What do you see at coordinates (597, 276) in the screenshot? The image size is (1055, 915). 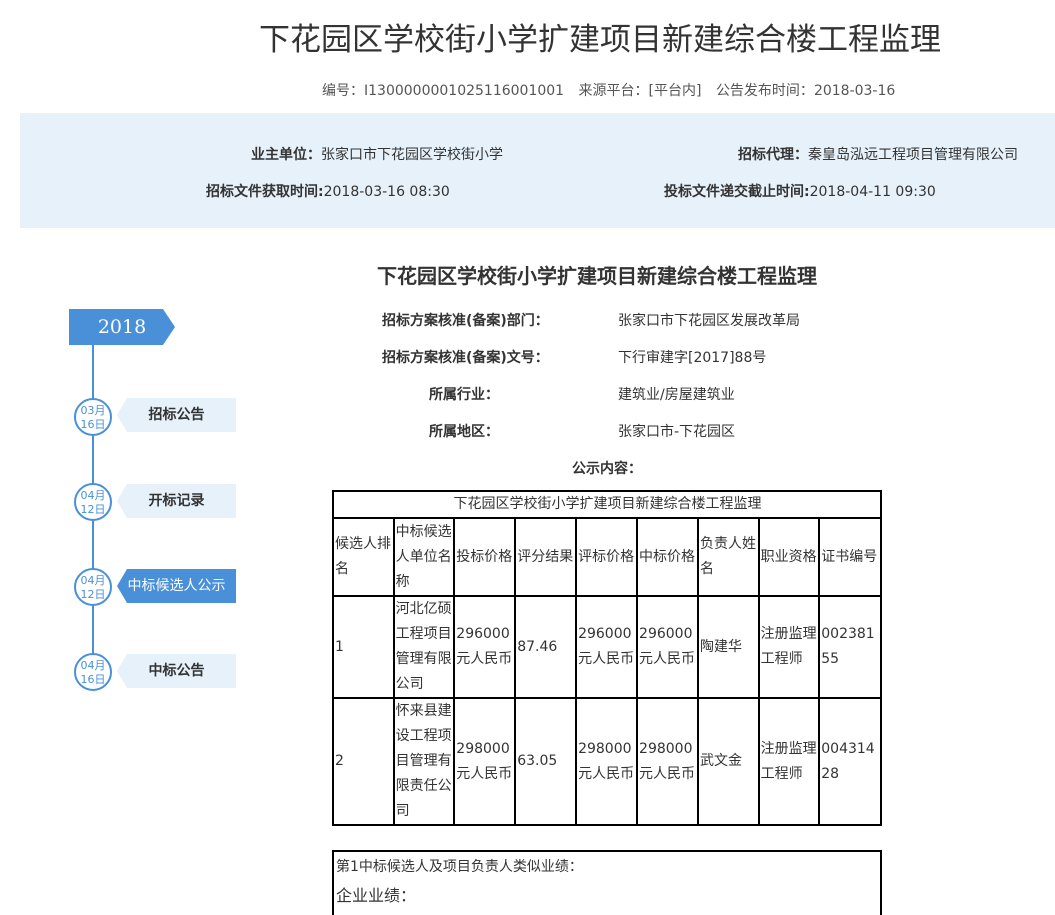 I see `section-title: 下花园区学校街小学扩建项目新建综合楼工程监理` at bounding box center [597, 276].